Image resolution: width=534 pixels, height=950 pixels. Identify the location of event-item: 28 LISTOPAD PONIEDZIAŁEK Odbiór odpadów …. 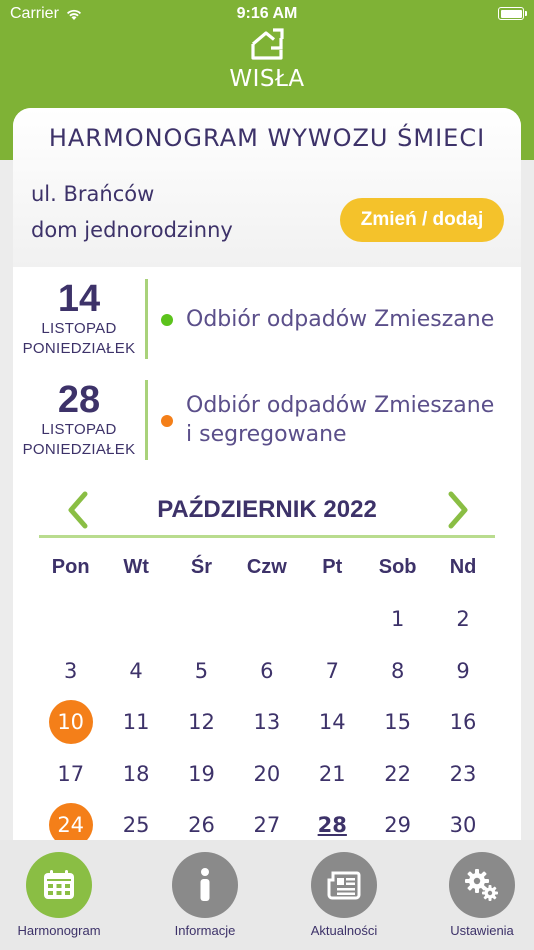
(267, 420).